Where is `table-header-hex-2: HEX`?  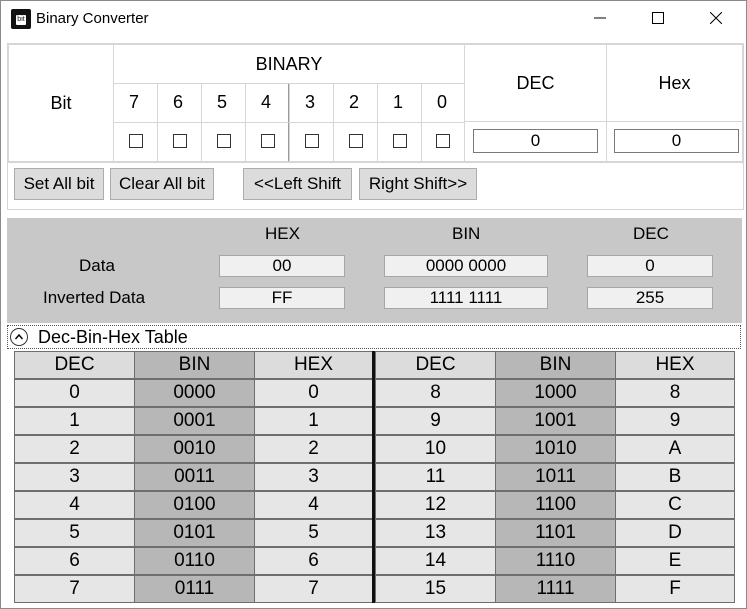
table-header-hex-2: HEX is located at coordinates (675, 365).